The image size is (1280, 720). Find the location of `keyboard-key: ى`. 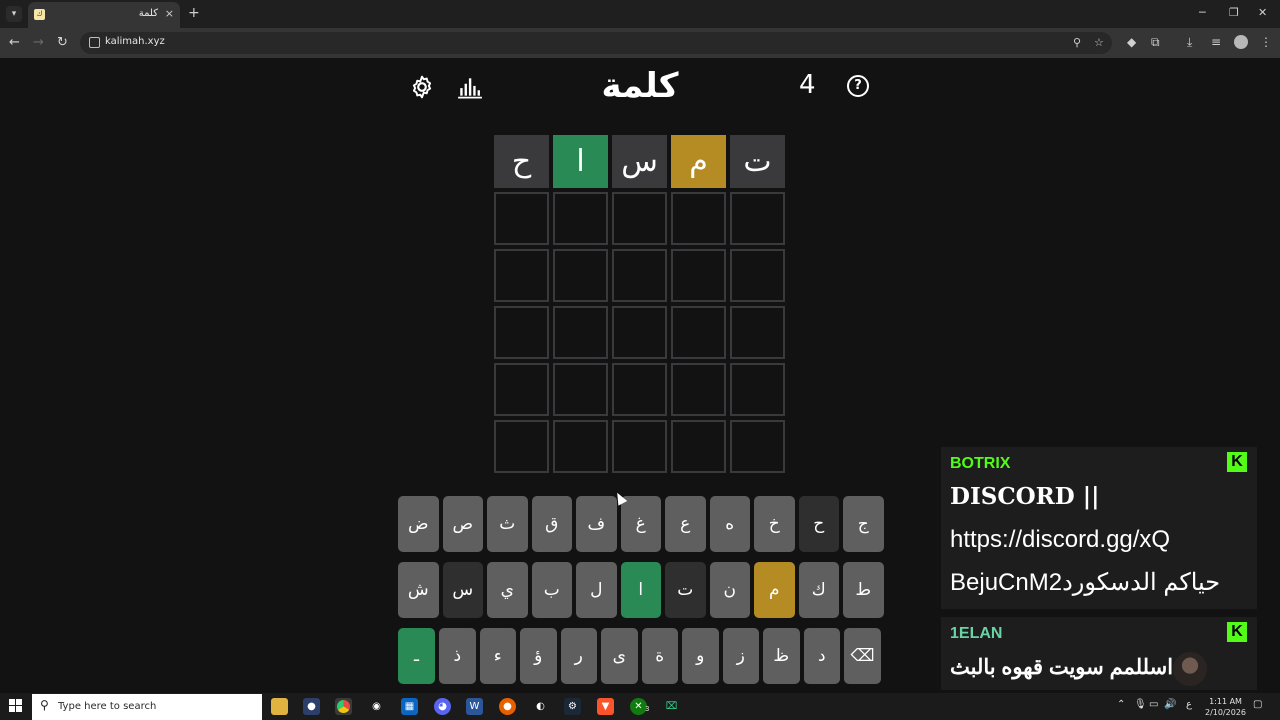

keyboard-key: ى is located at coordinates (619, 656).